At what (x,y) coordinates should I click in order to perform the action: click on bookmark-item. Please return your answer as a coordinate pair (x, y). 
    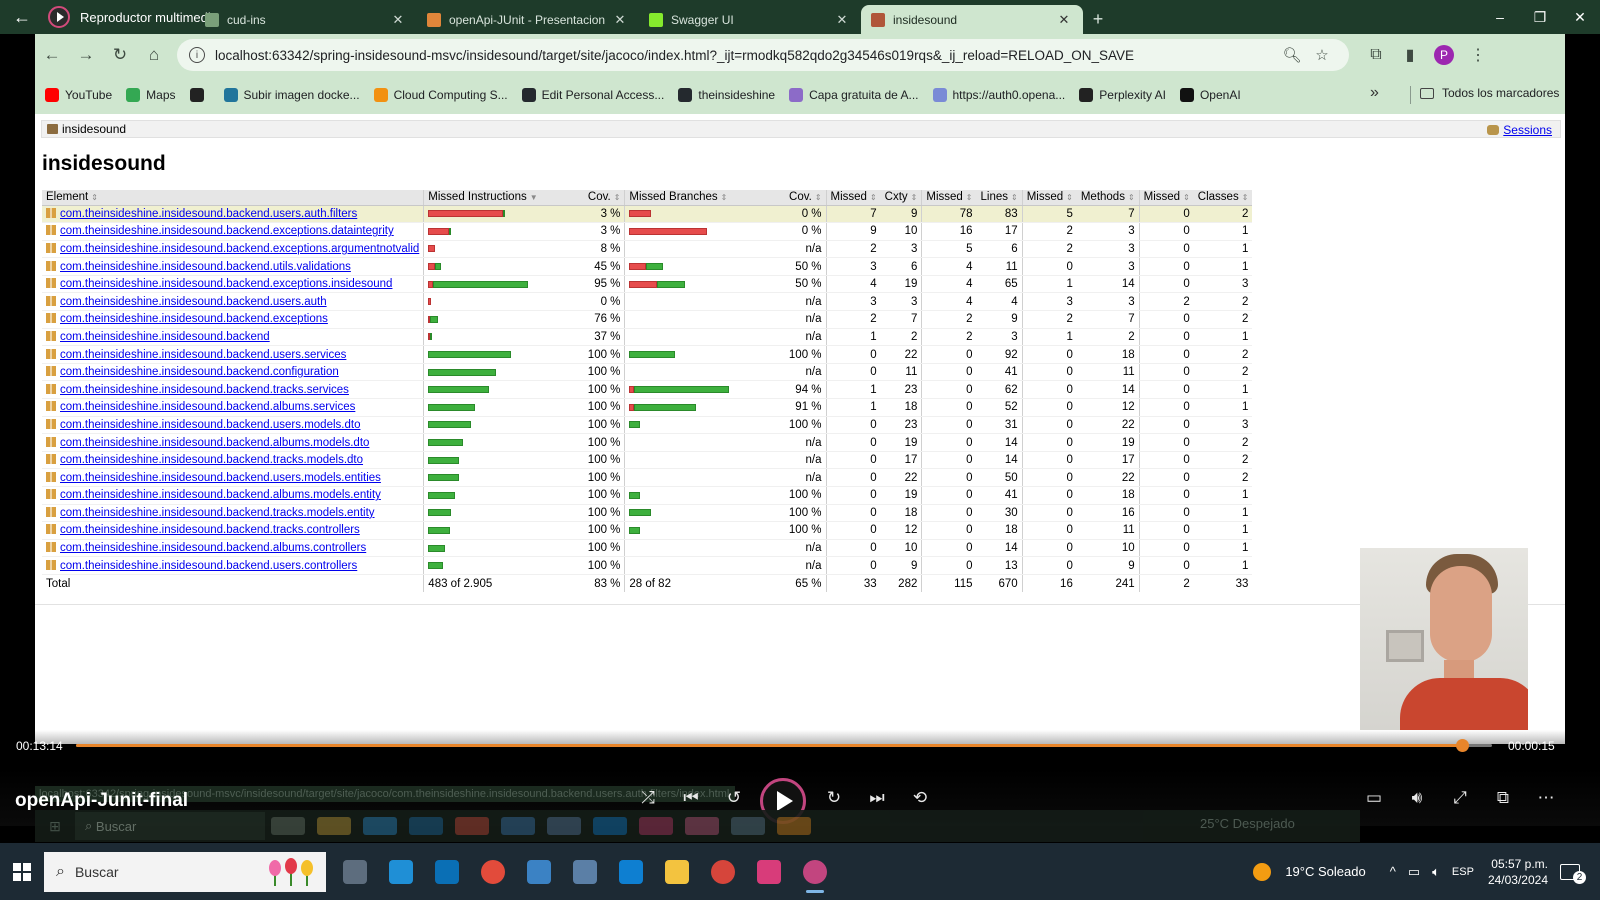
    Looking at the image, I should click on (199, 95).